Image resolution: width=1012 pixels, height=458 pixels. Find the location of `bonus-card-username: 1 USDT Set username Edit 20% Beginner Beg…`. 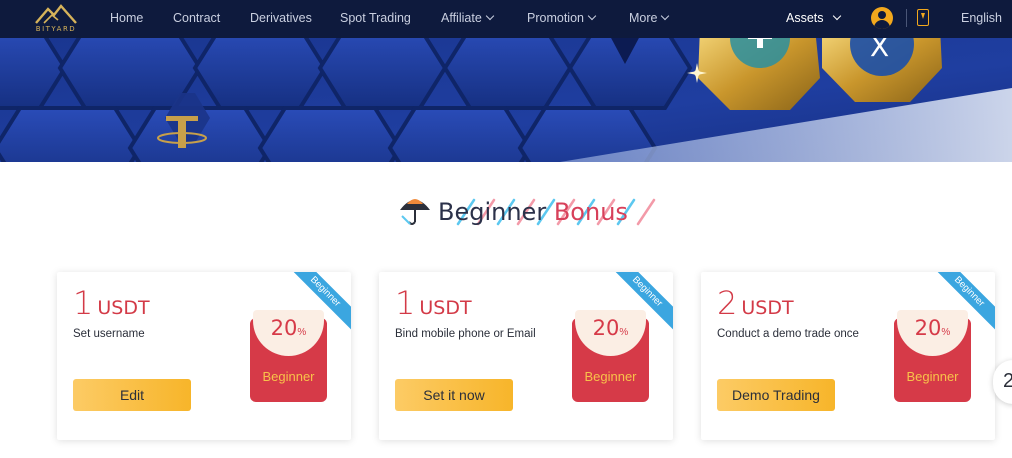

bonus-card-username: 1 USDT Set username Edit 20% Beginner Beg… is located at coordinates (204, 356).